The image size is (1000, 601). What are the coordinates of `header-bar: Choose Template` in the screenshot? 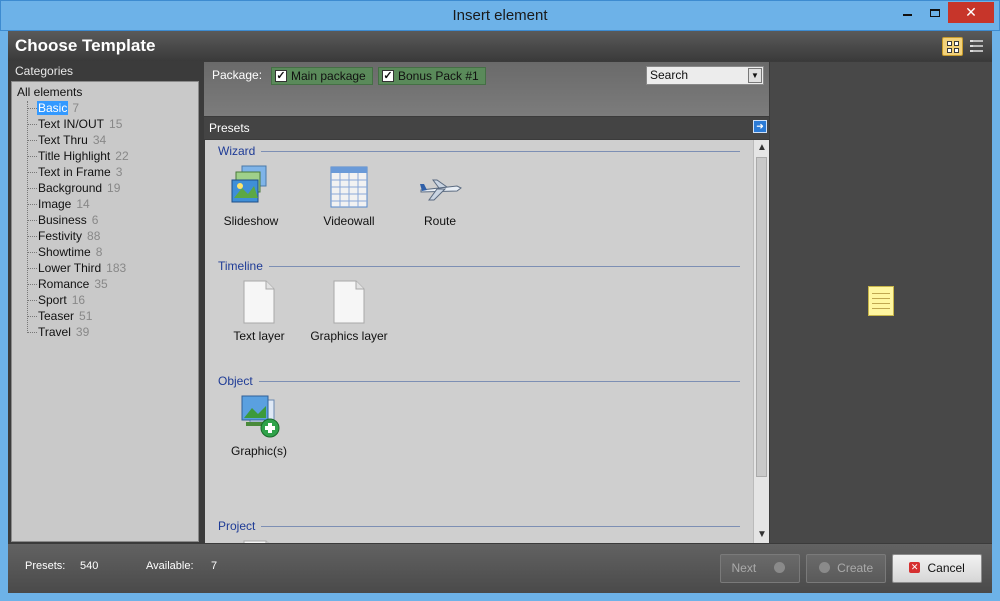 It's located at (500, 46).